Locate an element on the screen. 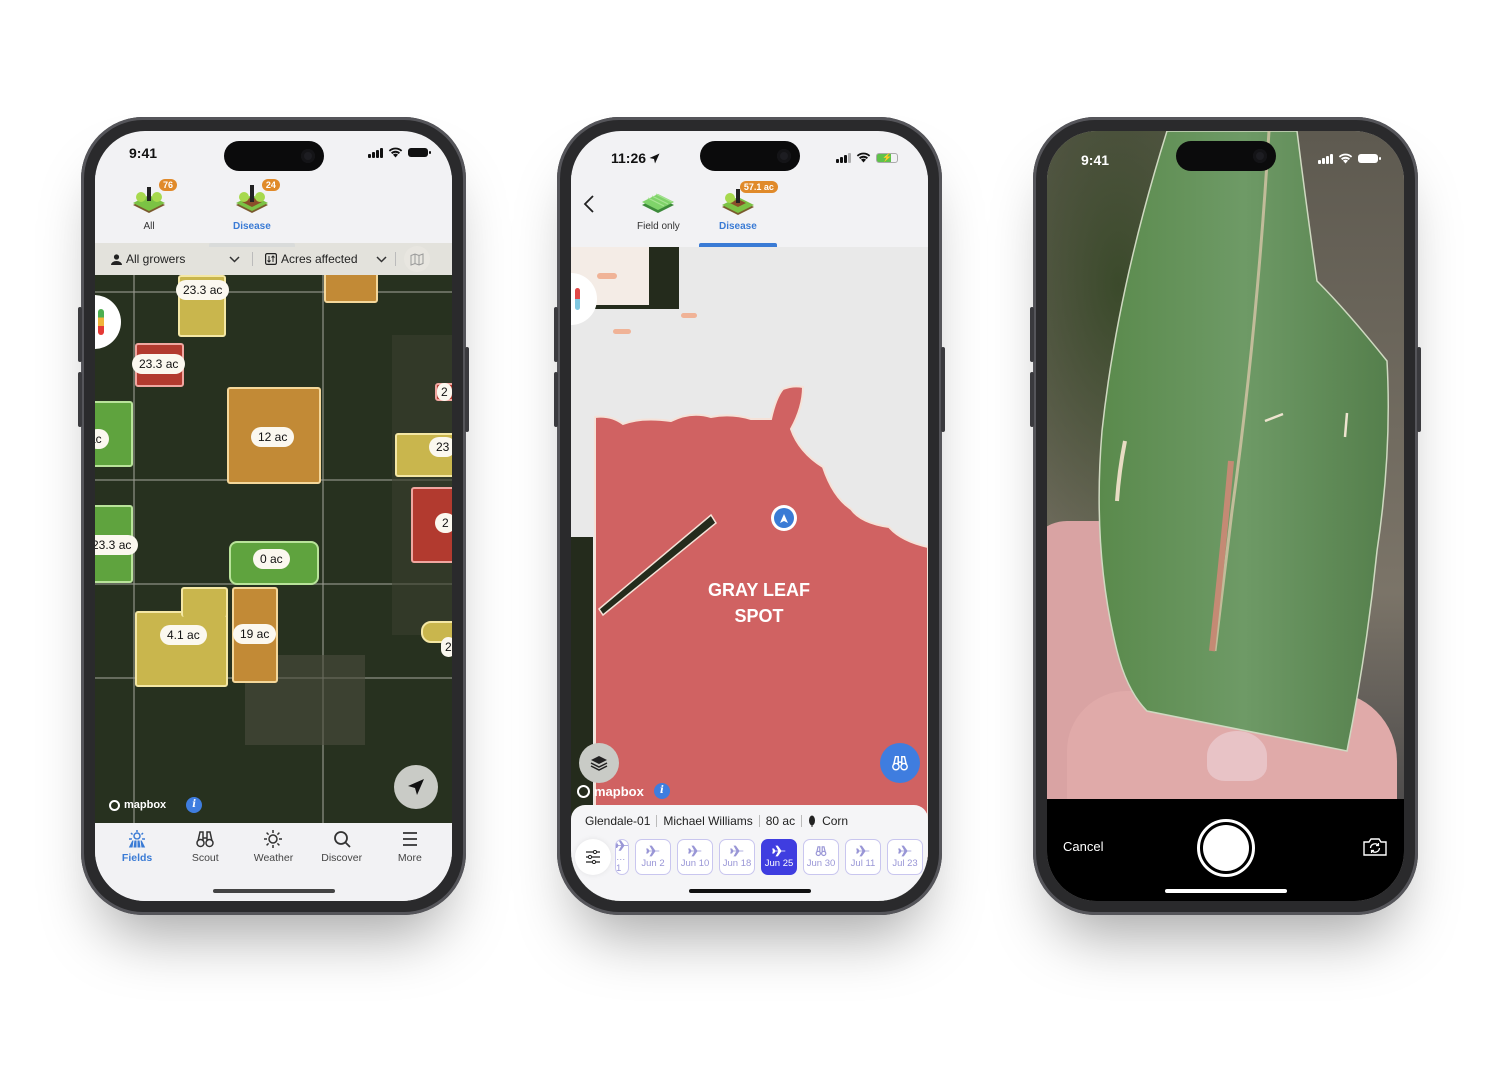  crop-name: Corn is located at coordinates (835, 821).